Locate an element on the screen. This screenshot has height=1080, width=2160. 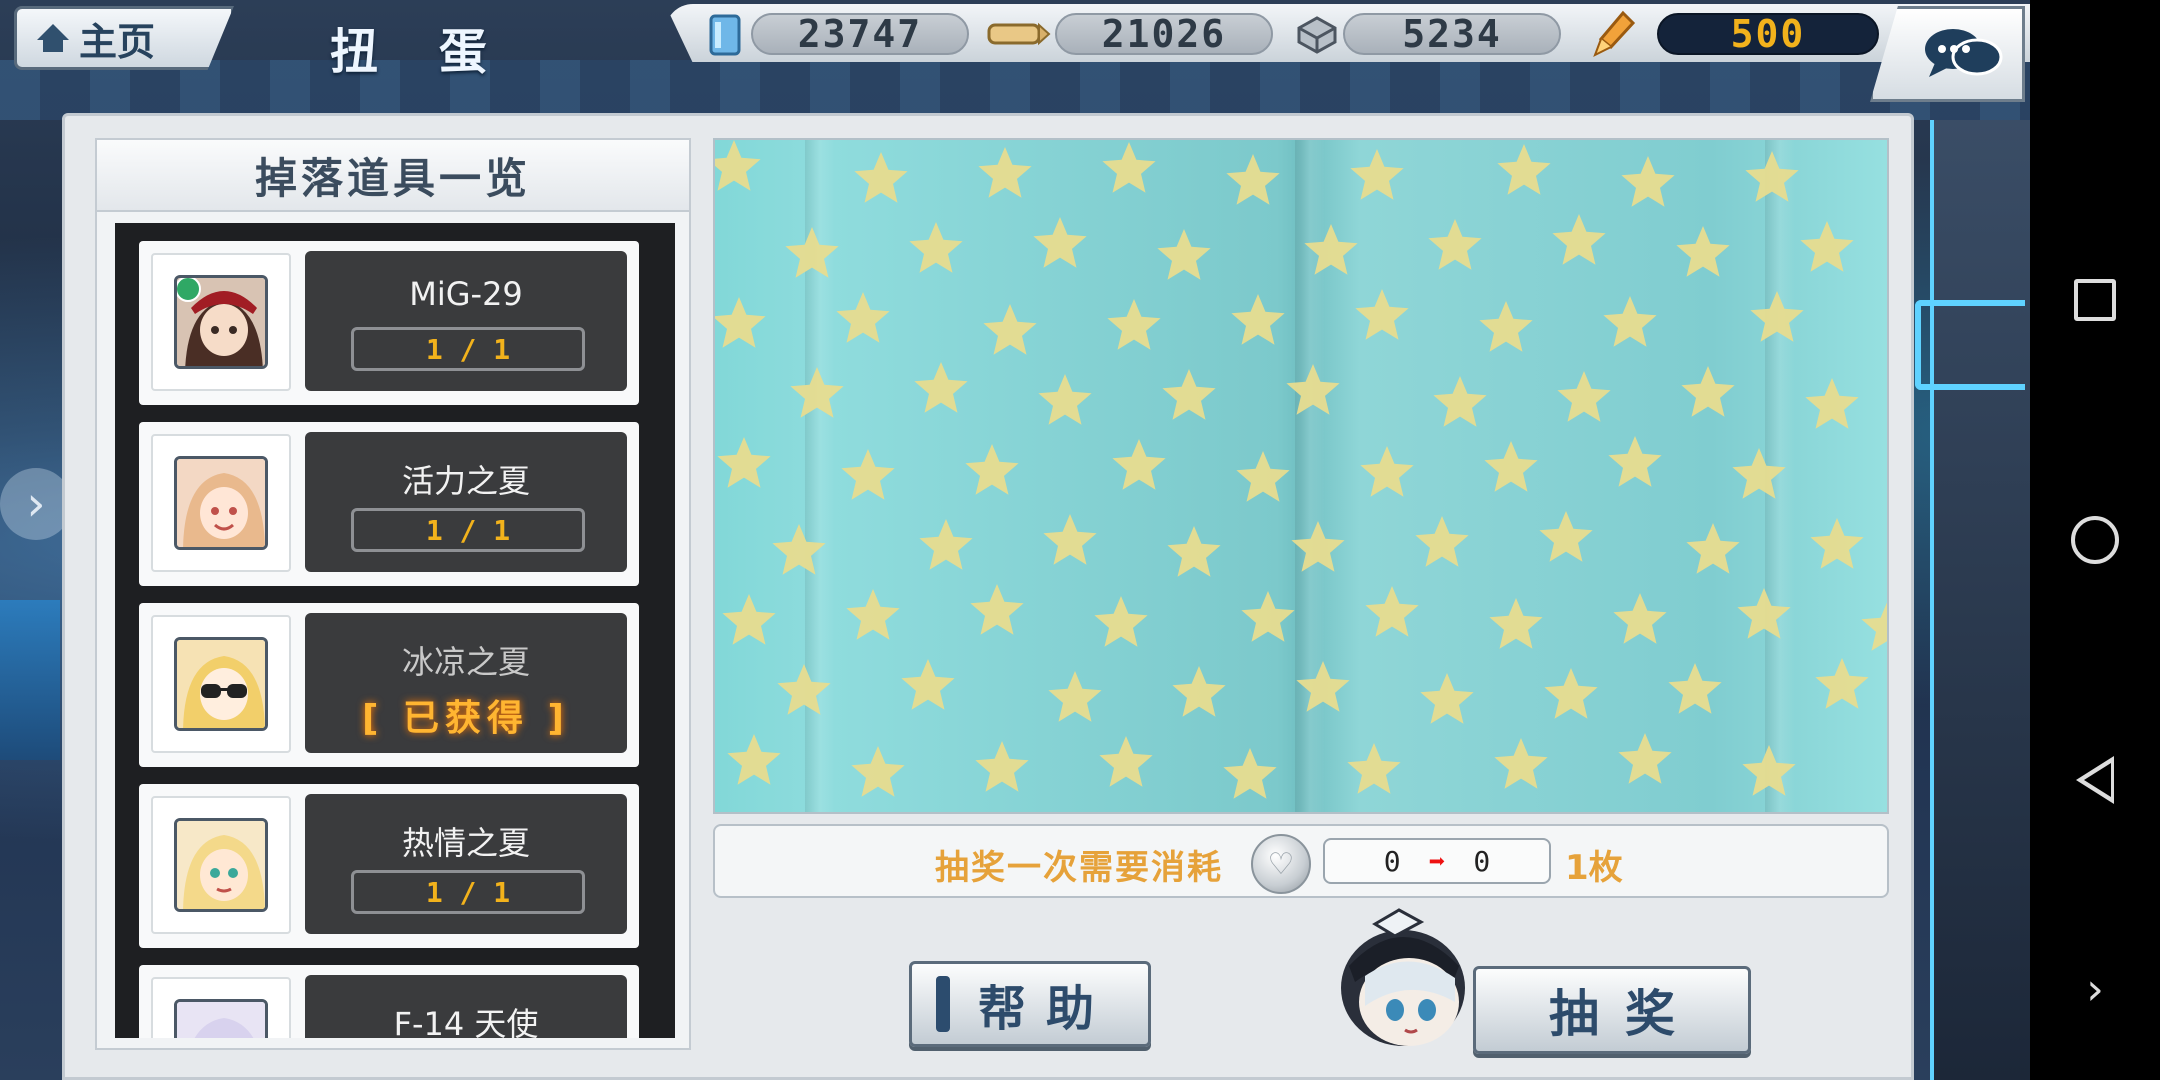
heart-coin-icon: ♡ is located at coordinates (1281, 864).